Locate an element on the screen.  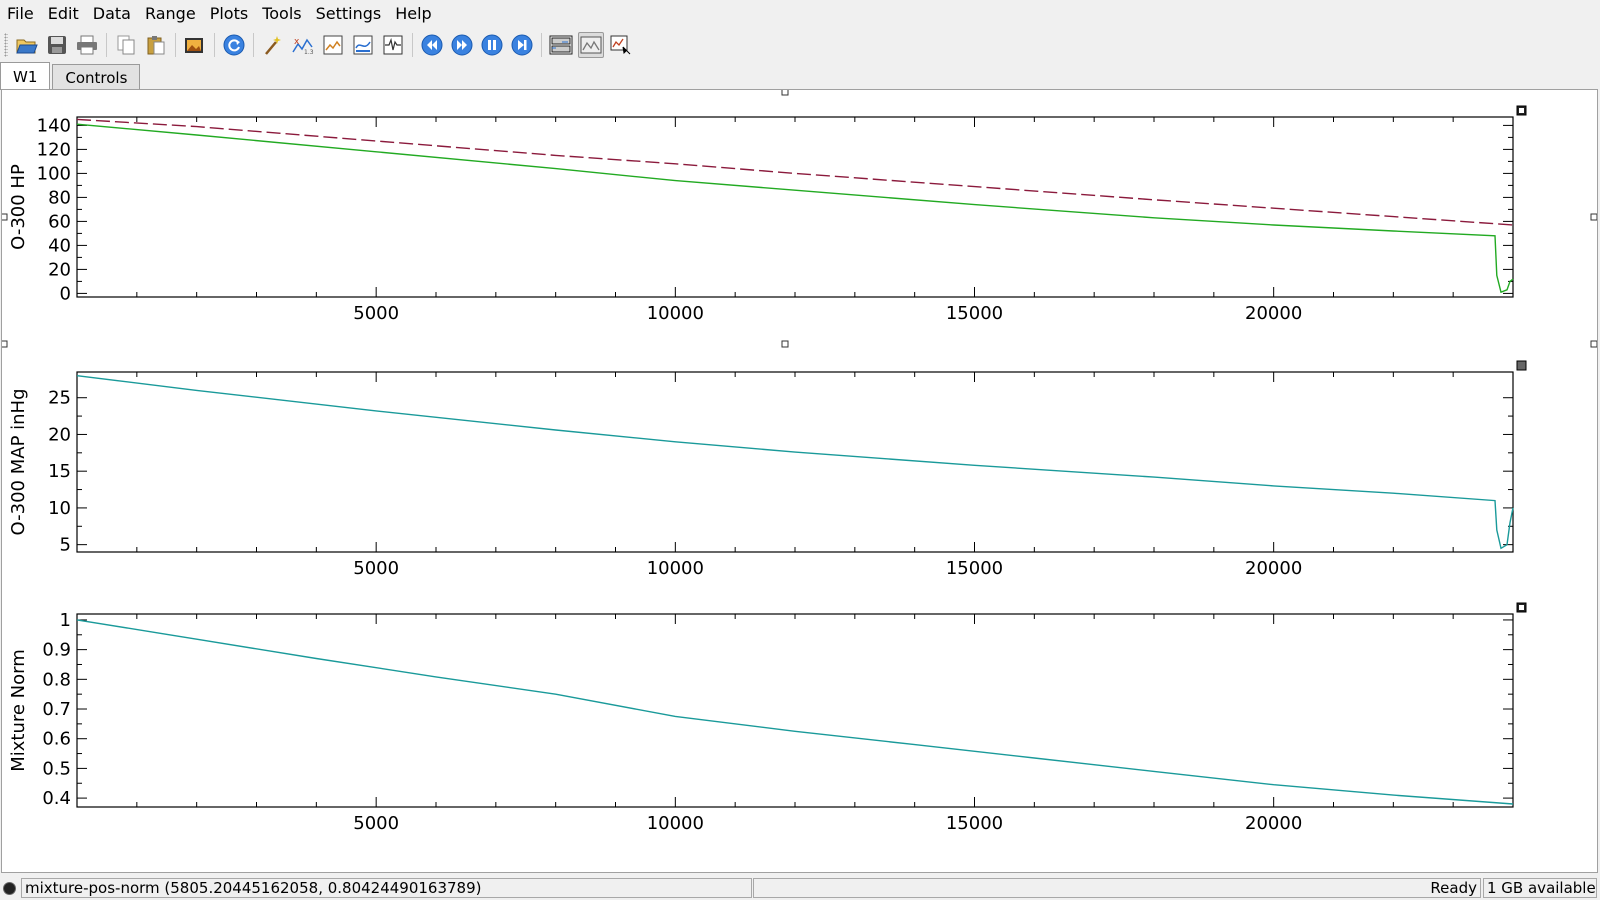
end-icon is located at coordinates (522, 45).